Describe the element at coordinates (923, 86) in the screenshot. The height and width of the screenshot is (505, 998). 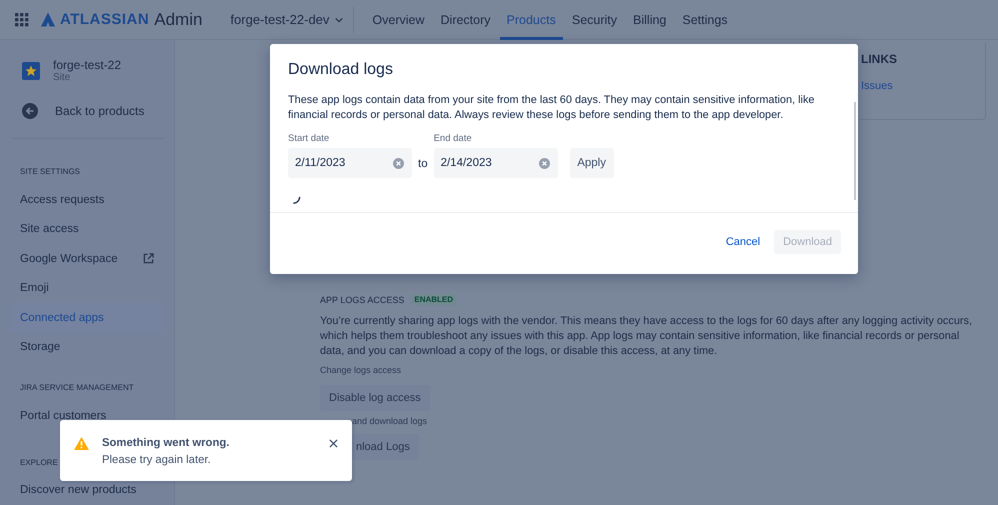
I see `issues-link: Issues` at that location.